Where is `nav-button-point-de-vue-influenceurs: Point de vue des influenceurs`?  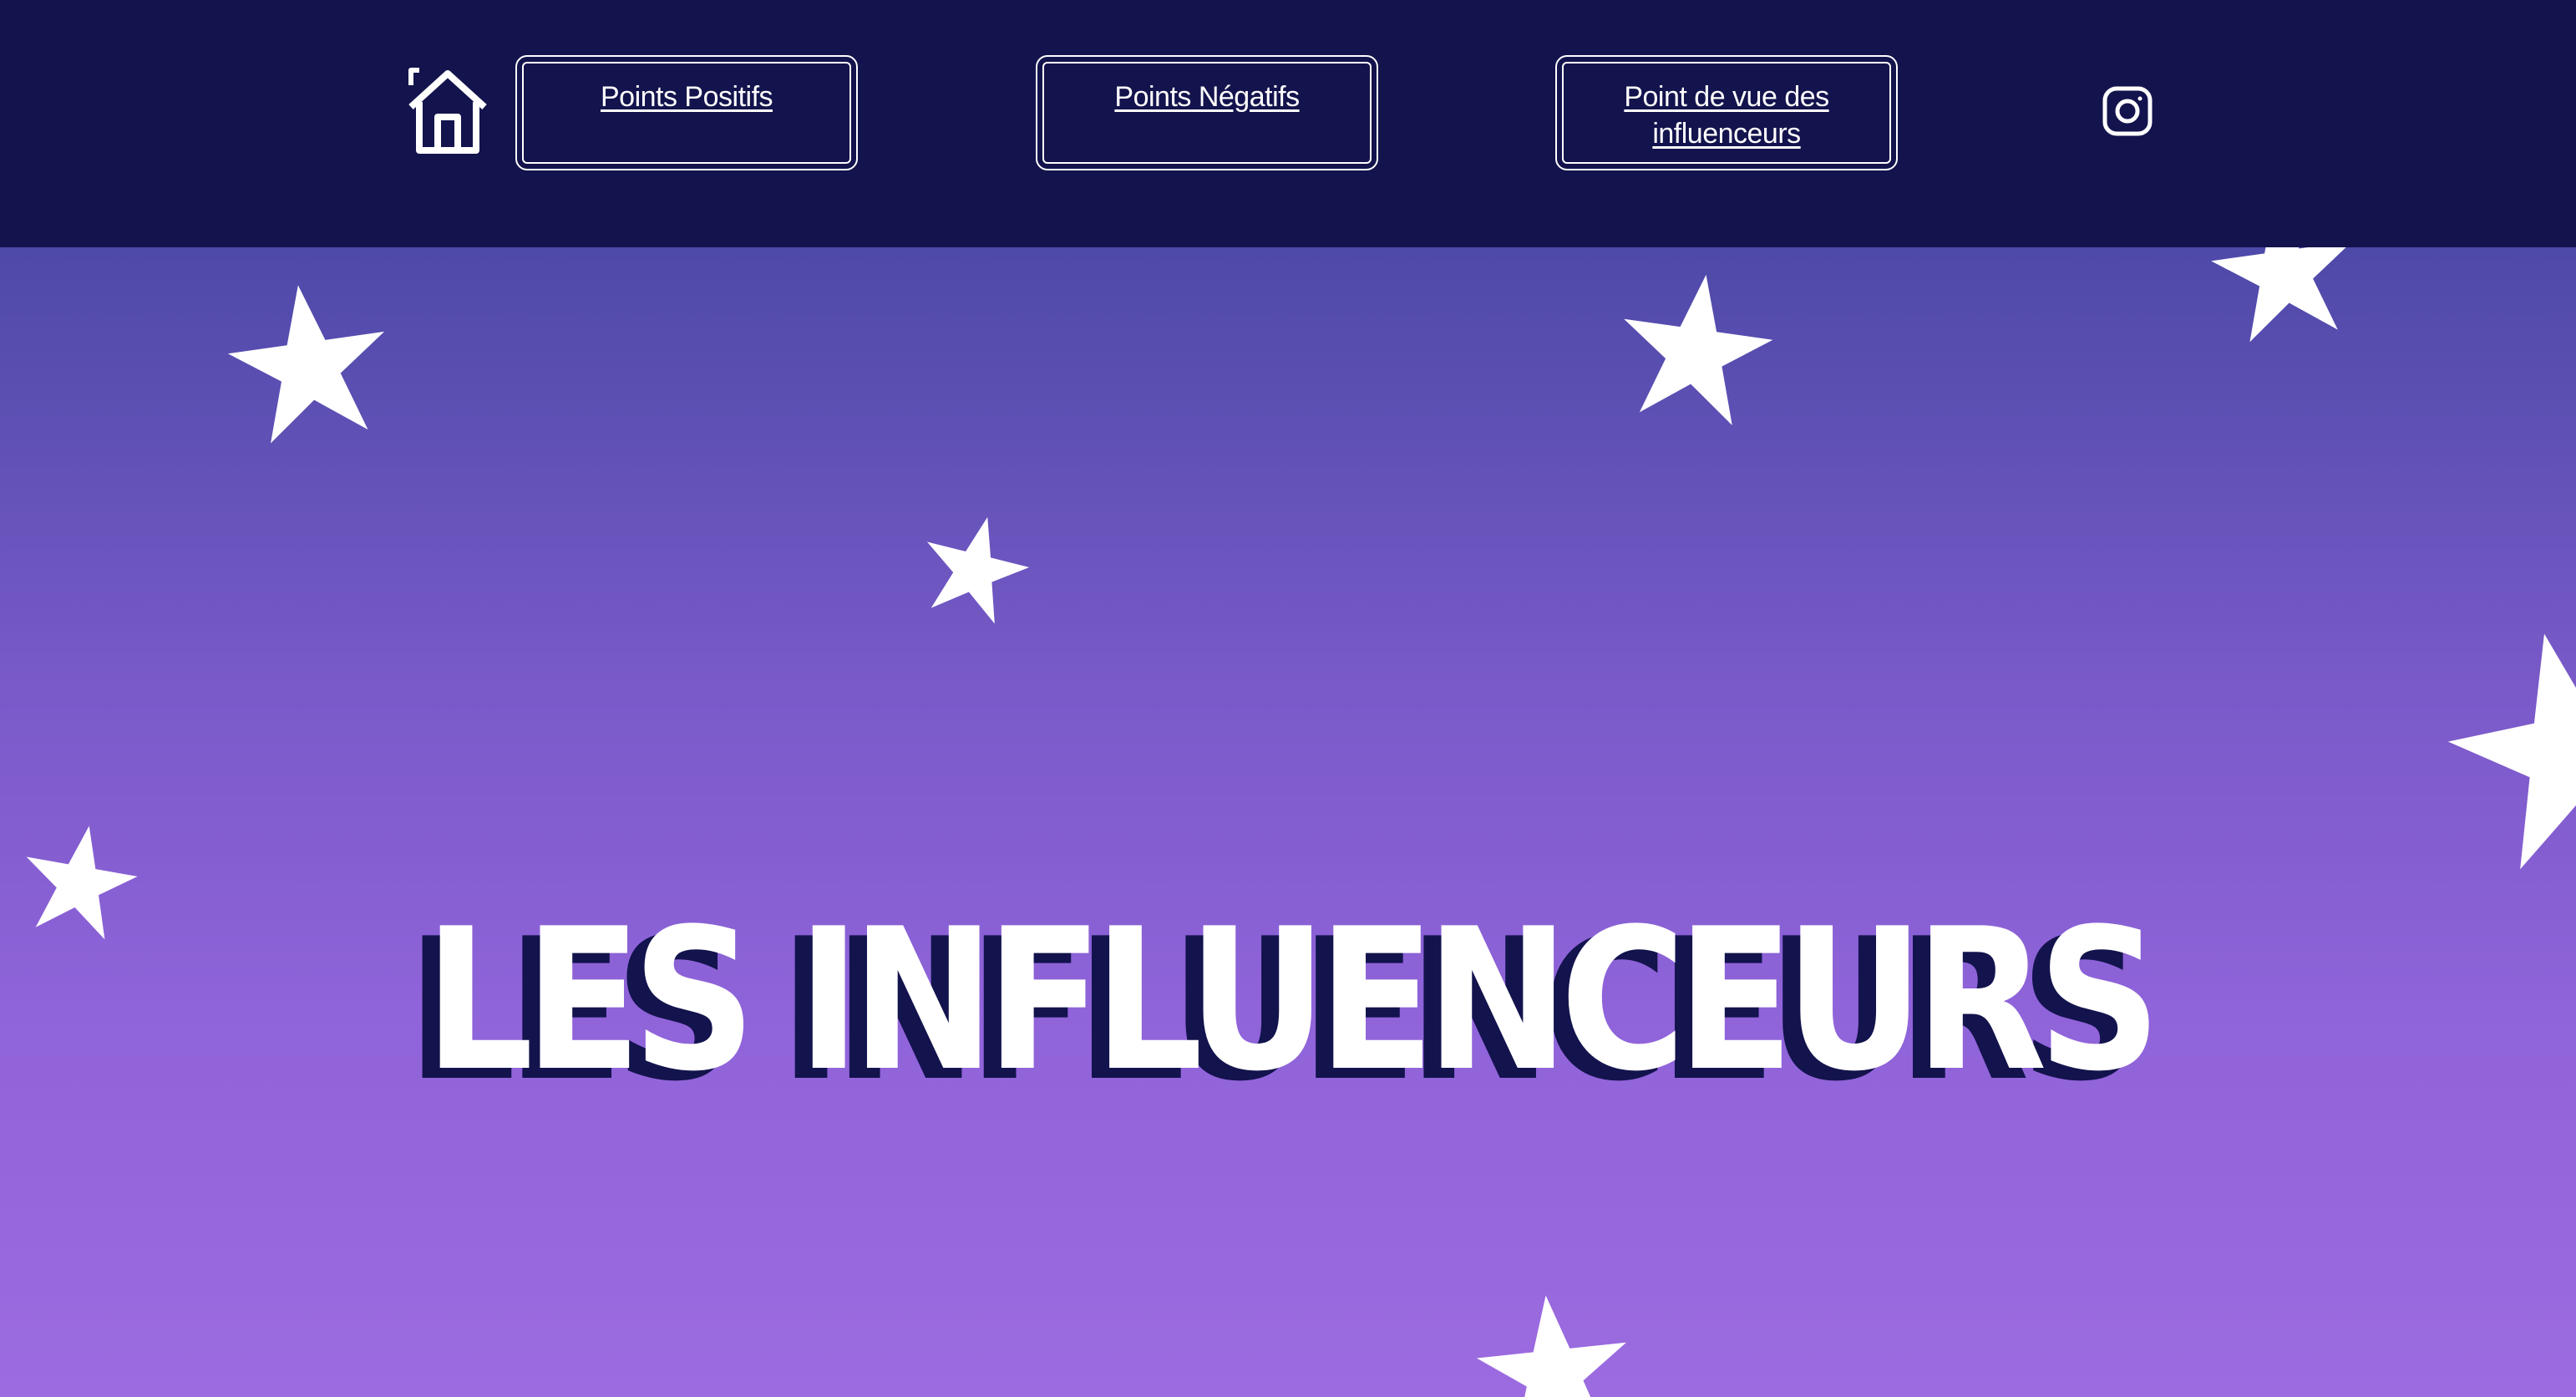 nav-button-point-de-vue-influenceurs: Point de vue des influenceurs is located at coordinates (1726, 113).